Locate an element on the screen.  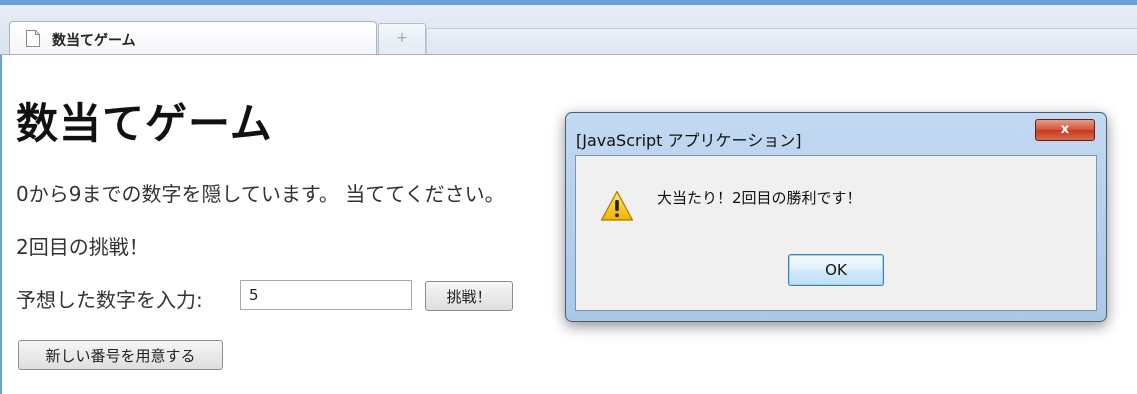
challenge-button: 挑戦！ is located at coordinates (469, 296).